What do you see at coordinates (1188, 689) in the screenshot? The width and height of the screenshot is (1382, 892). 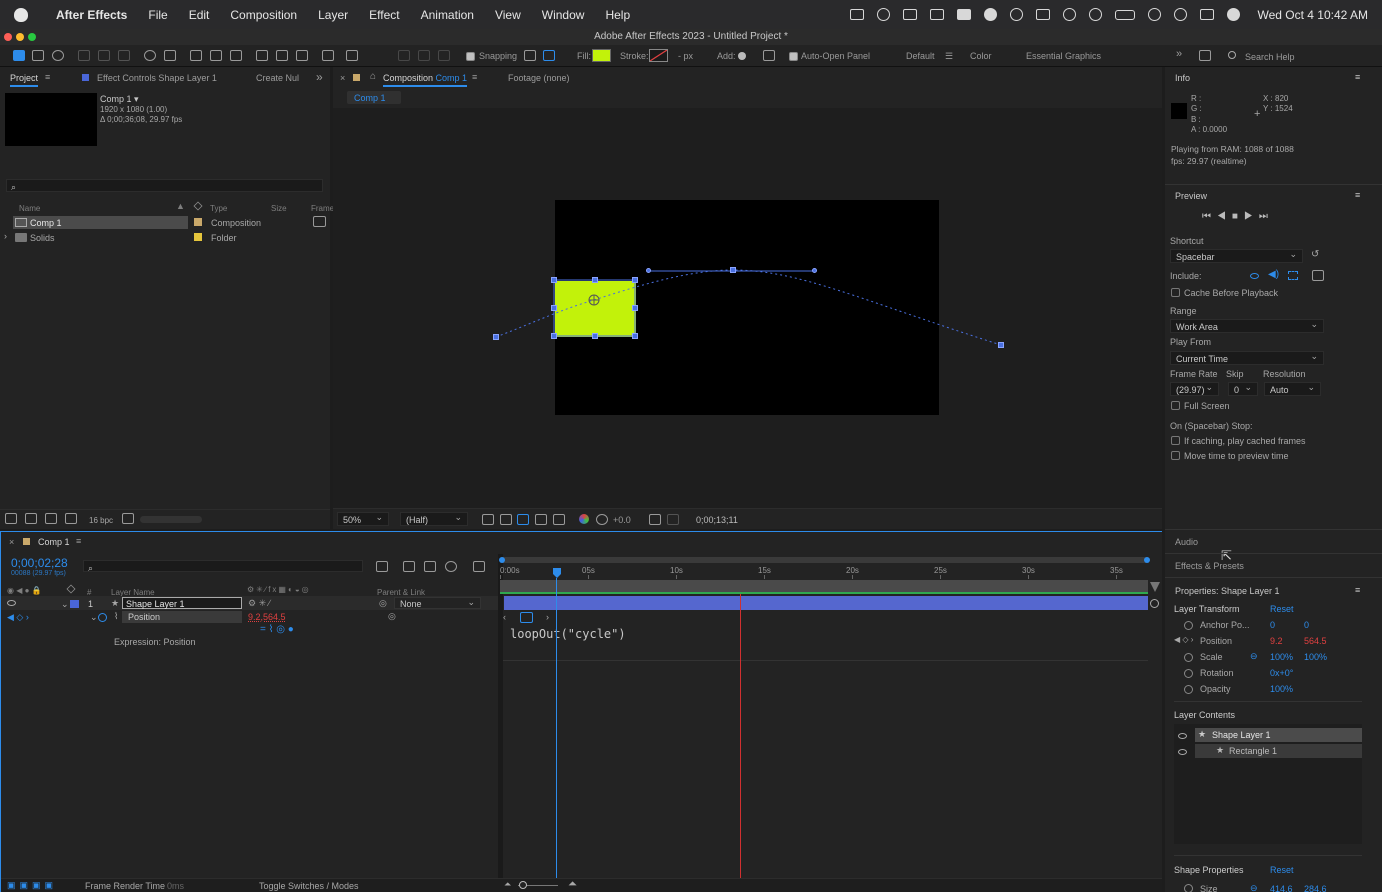 I see `opacity-stopwatch-icon` at bounding box center [1188, 689].